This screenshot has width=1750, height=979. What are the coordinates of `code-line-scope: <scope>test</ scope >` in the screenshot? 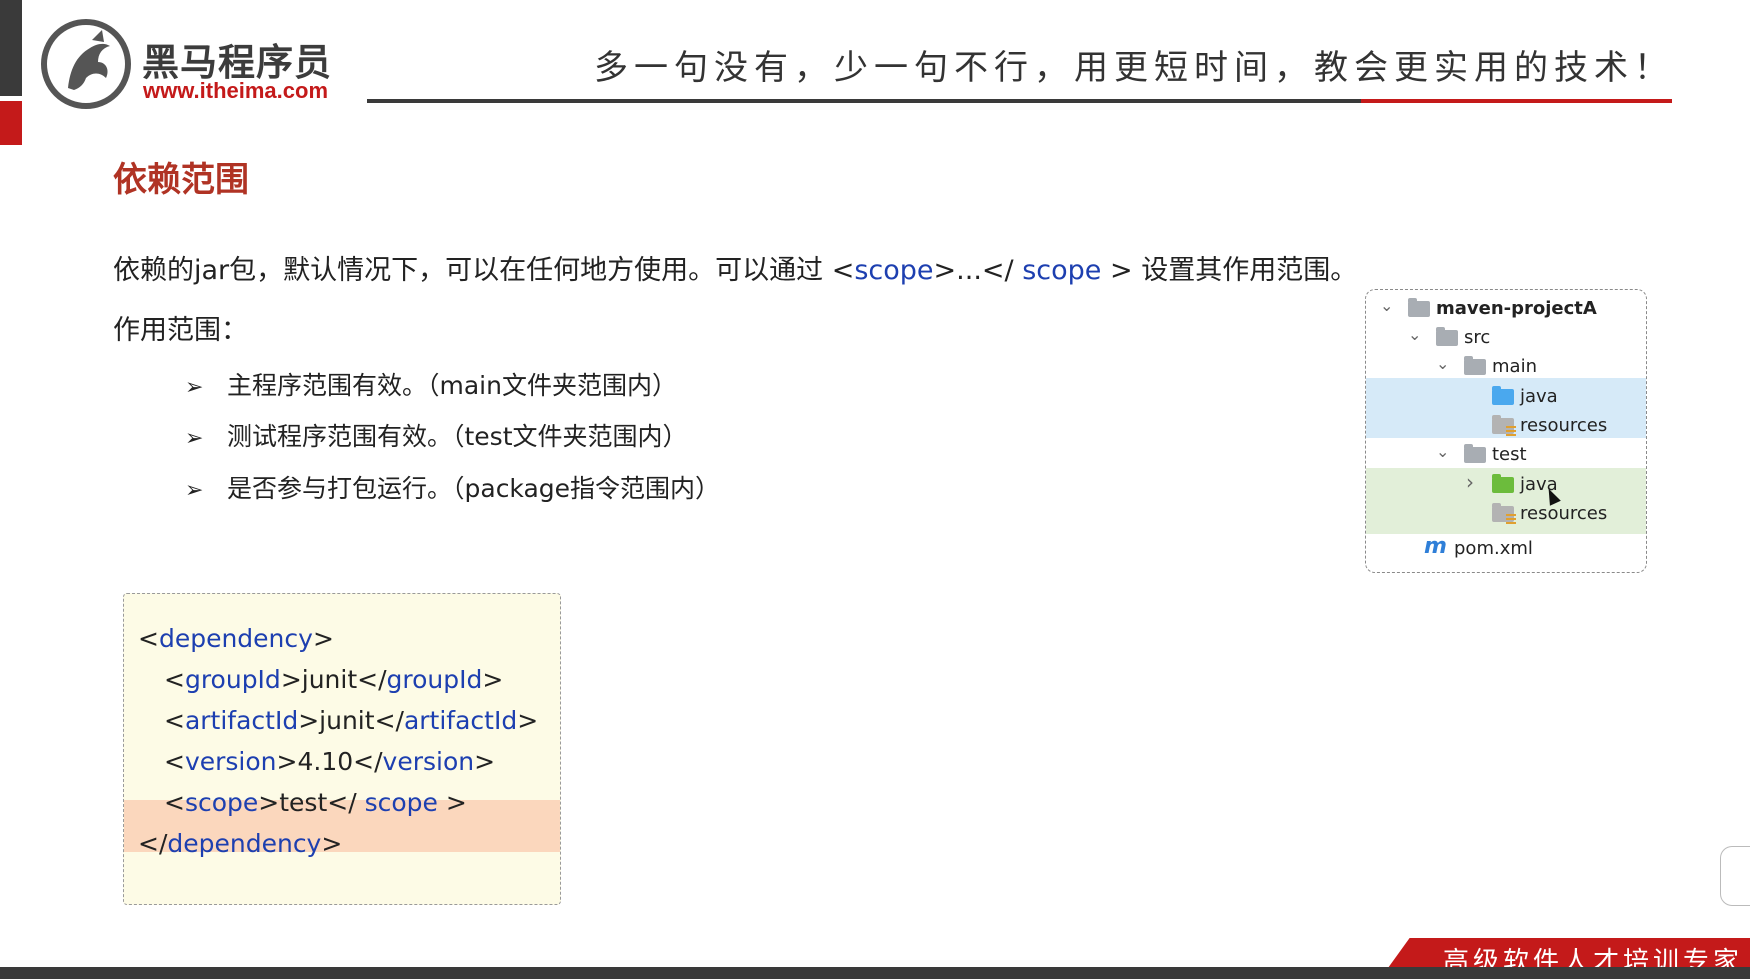 It's located at (315, 802).